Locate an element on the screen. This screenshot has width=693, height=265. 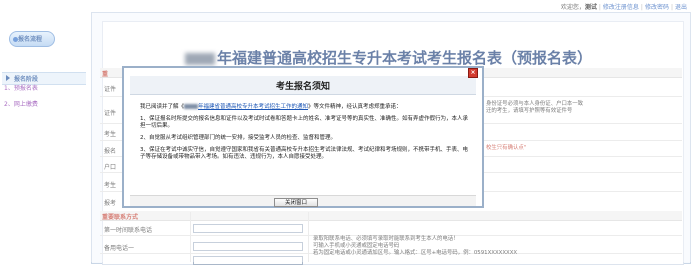
modal-header: 考生报名须知 × is located at coordinates (304, 81).